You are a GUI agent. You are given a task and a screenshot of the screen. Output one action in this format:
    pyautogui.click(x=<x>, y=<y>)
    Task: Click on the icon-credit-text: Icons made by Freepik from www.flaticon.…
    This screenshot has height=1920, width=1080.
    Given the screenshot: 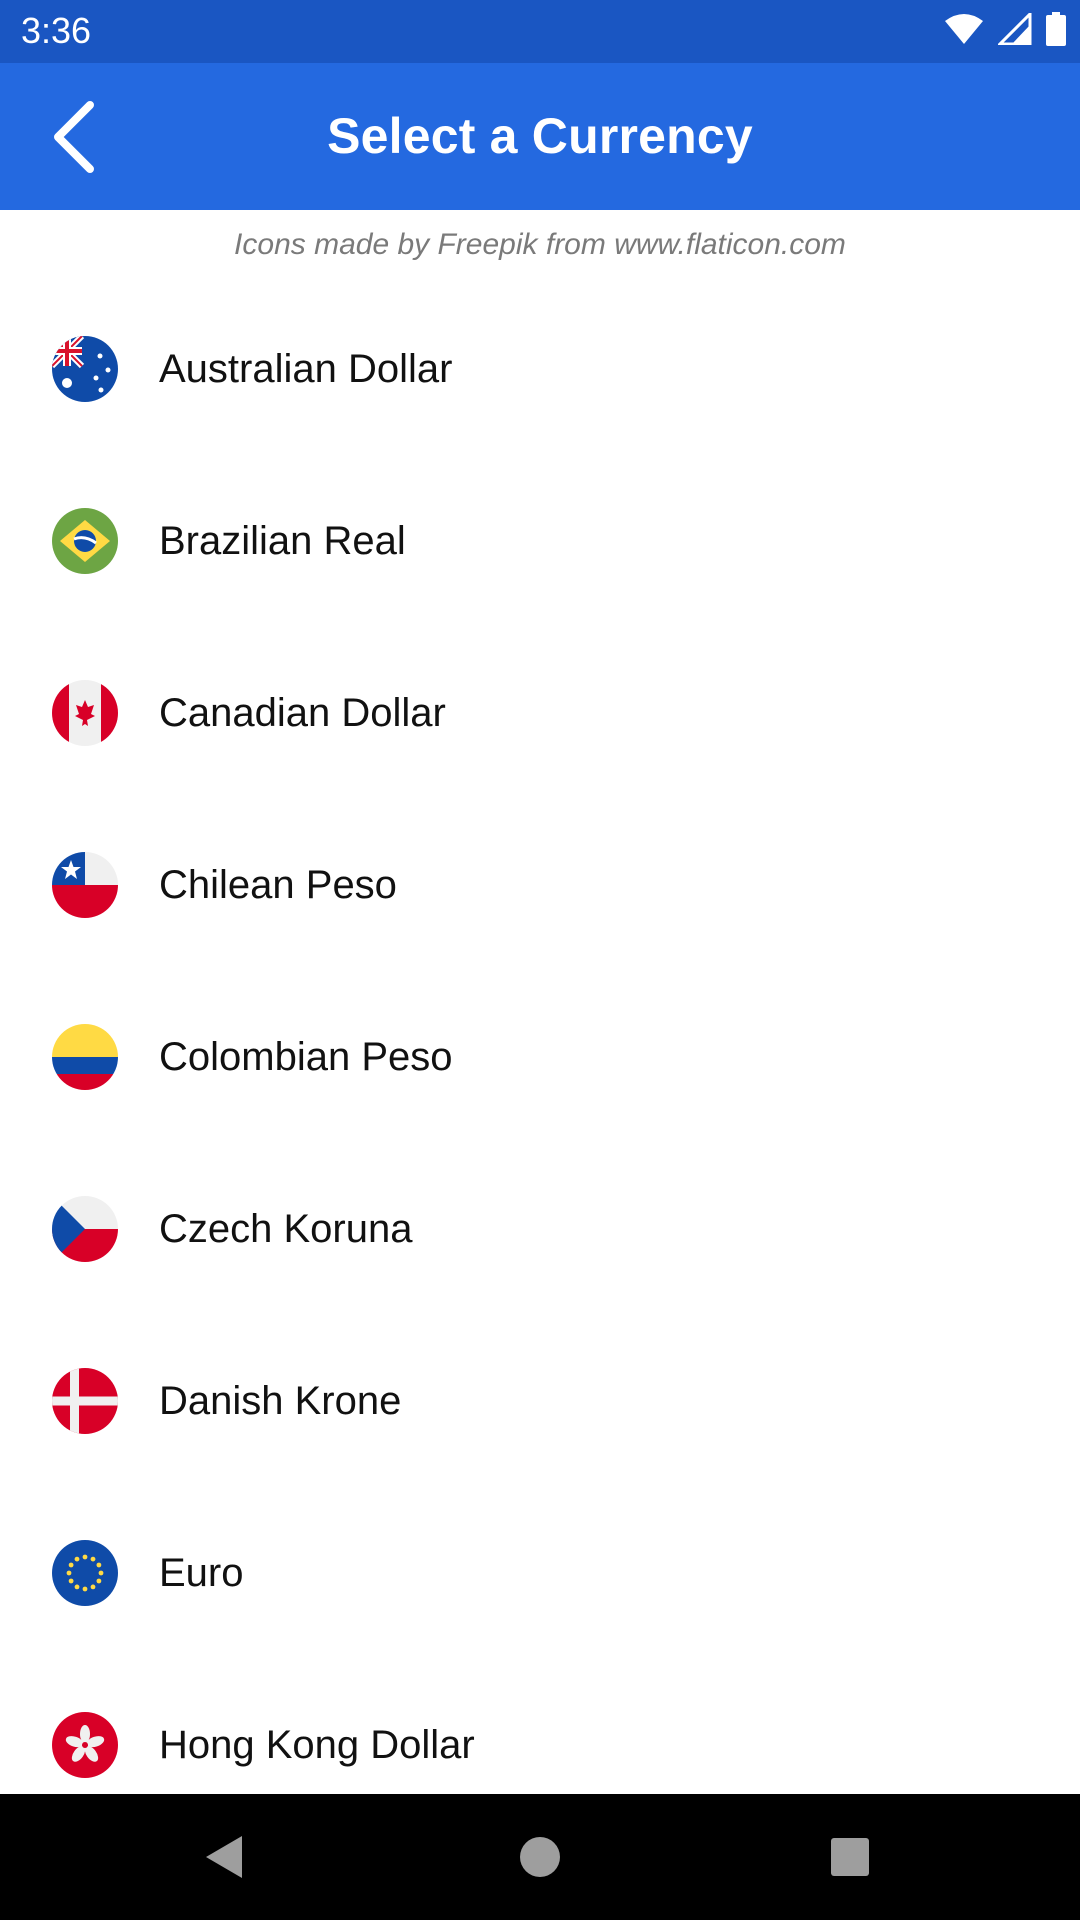 What is the action you would take?
    pyautogui.click(x=540, y=244)
    